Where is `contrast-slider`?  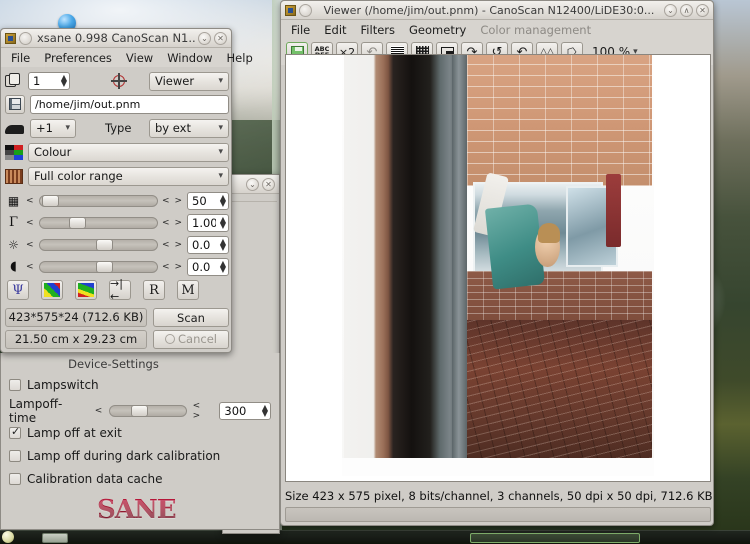 contrast-slider is located at coordinates (98, 267).